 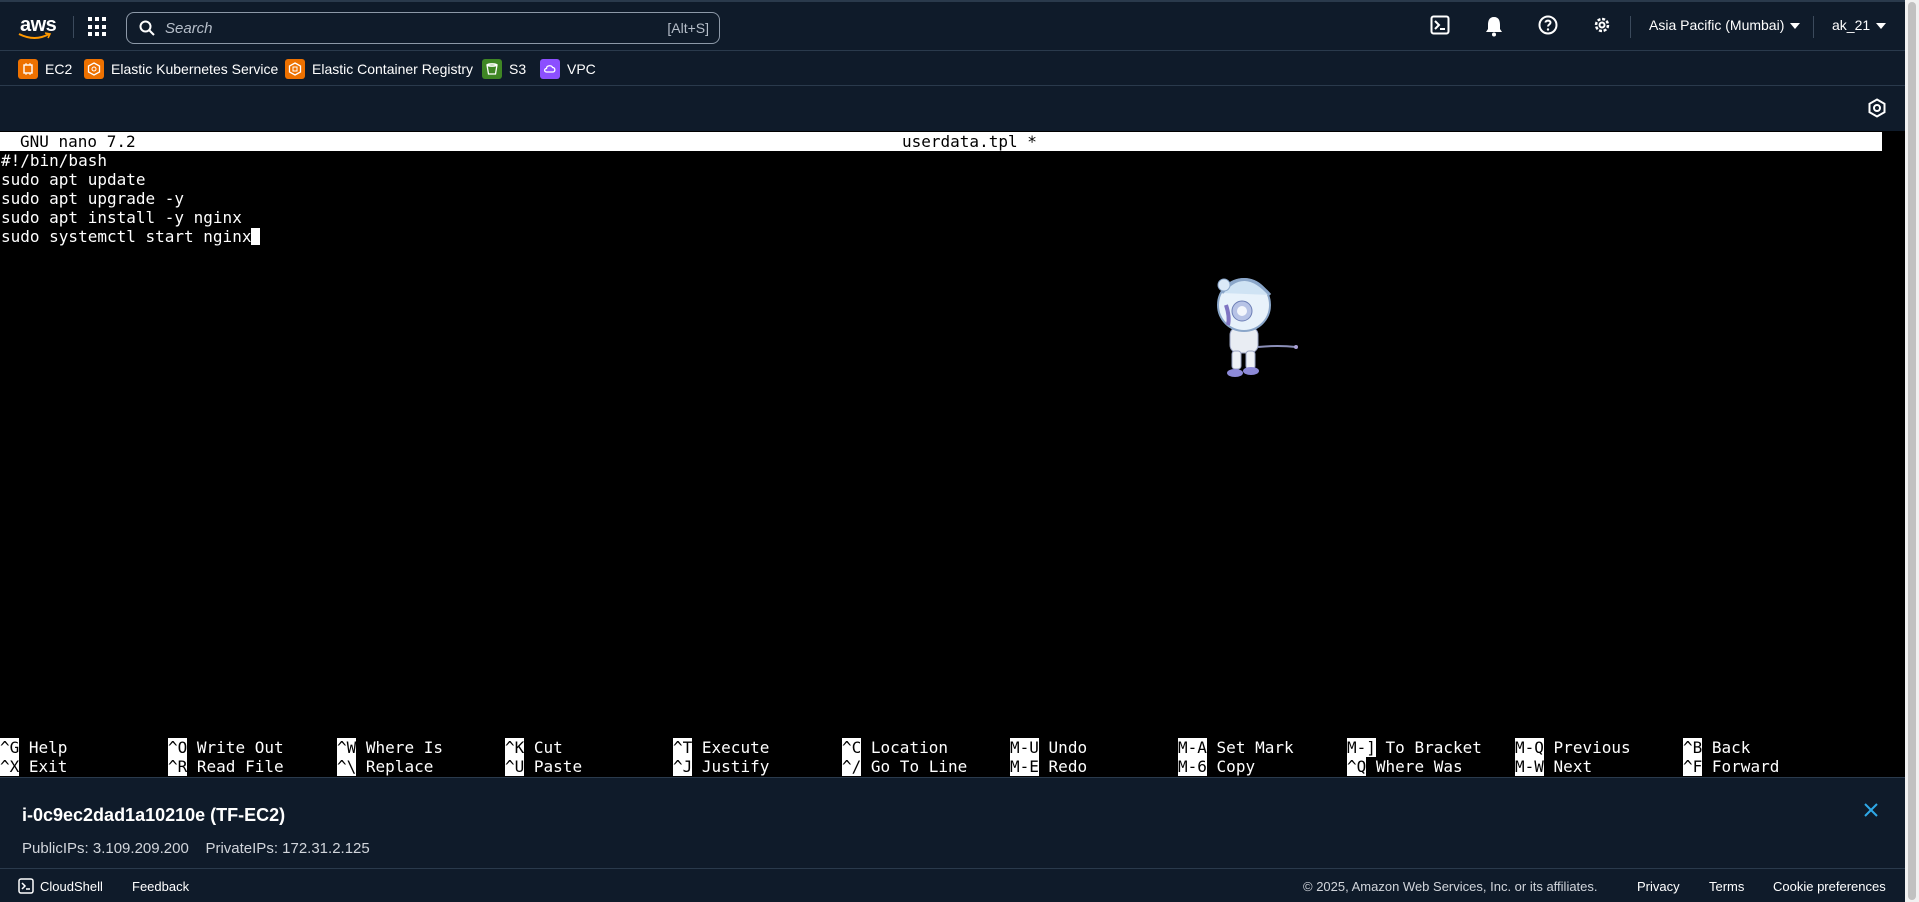 I want to click on terms-link: Terms, so click(x=1726, y=886).